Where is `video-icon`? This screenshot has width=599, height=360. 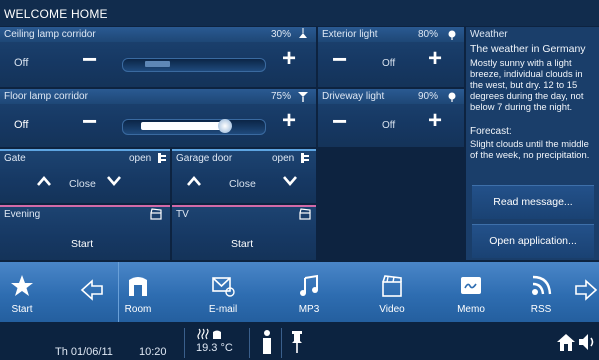
video-icon is located at coordinates (392, 286).